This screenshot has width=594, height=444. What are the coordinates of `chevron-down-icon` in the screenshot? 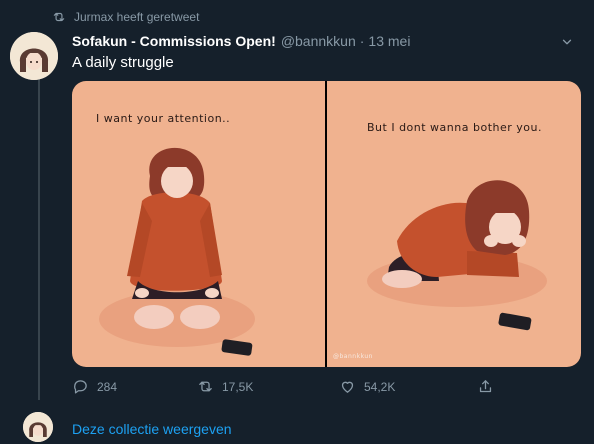 It's located at (567, 42).